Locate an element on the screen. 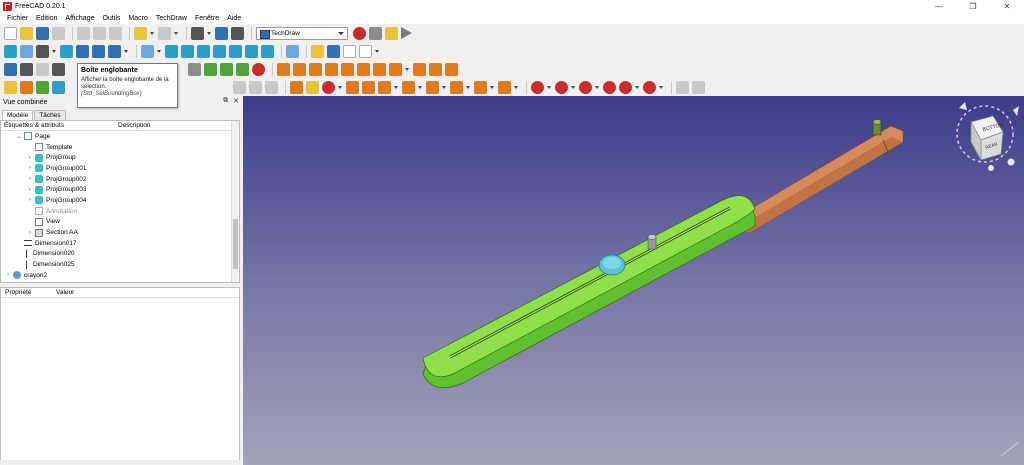  geometric-hatch-icon is located at coordinates (210, 69).